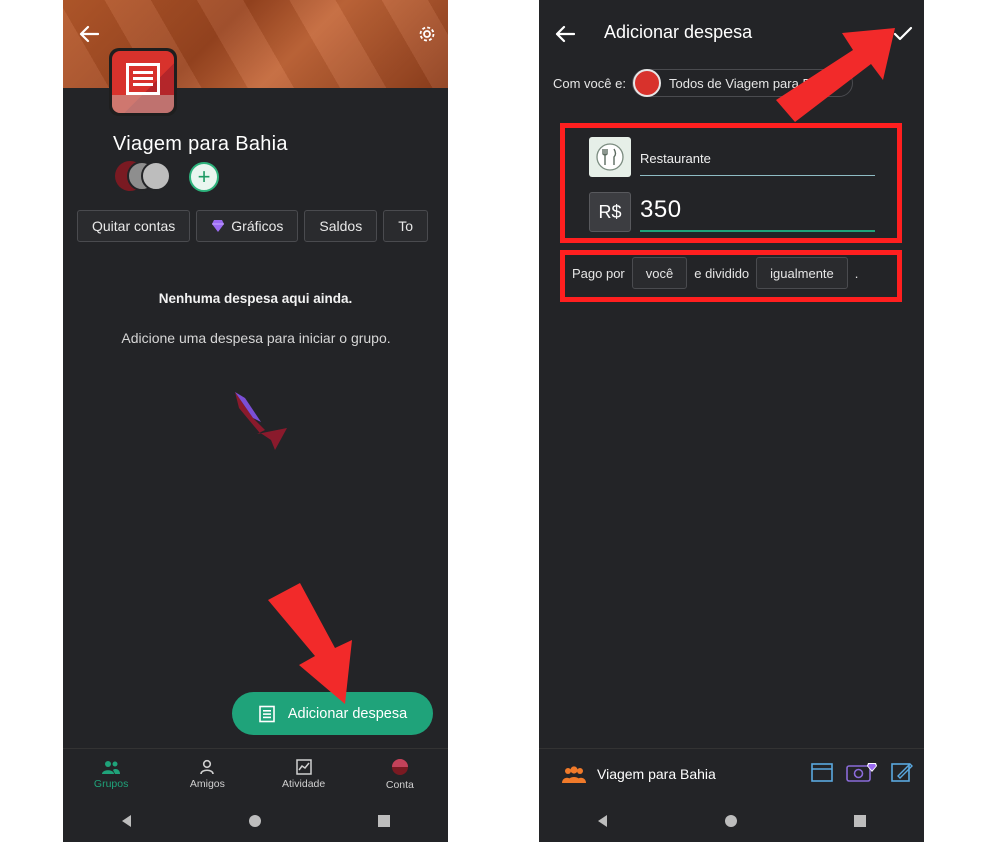 The width and height of the screenshot is (984, 842). I want to click on charts-button: Gráficos, so click(247, 226).